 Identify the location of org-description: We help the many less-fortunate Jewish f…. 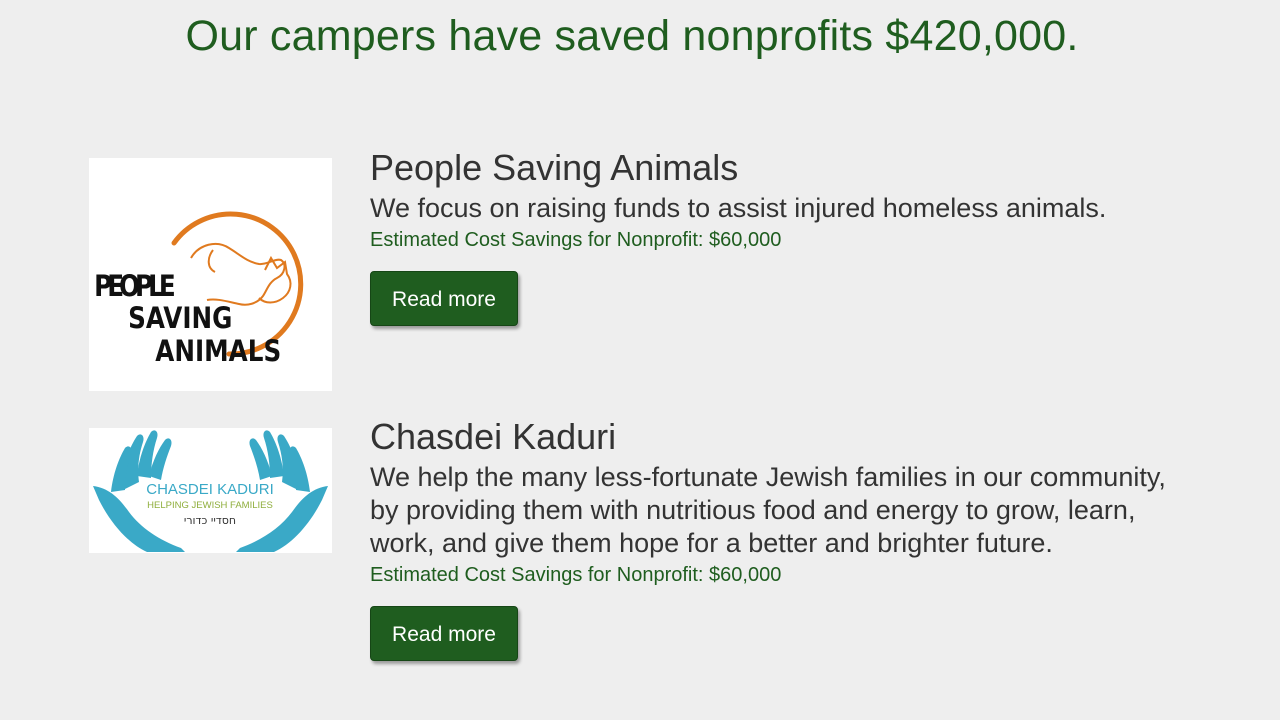
(768, 510).